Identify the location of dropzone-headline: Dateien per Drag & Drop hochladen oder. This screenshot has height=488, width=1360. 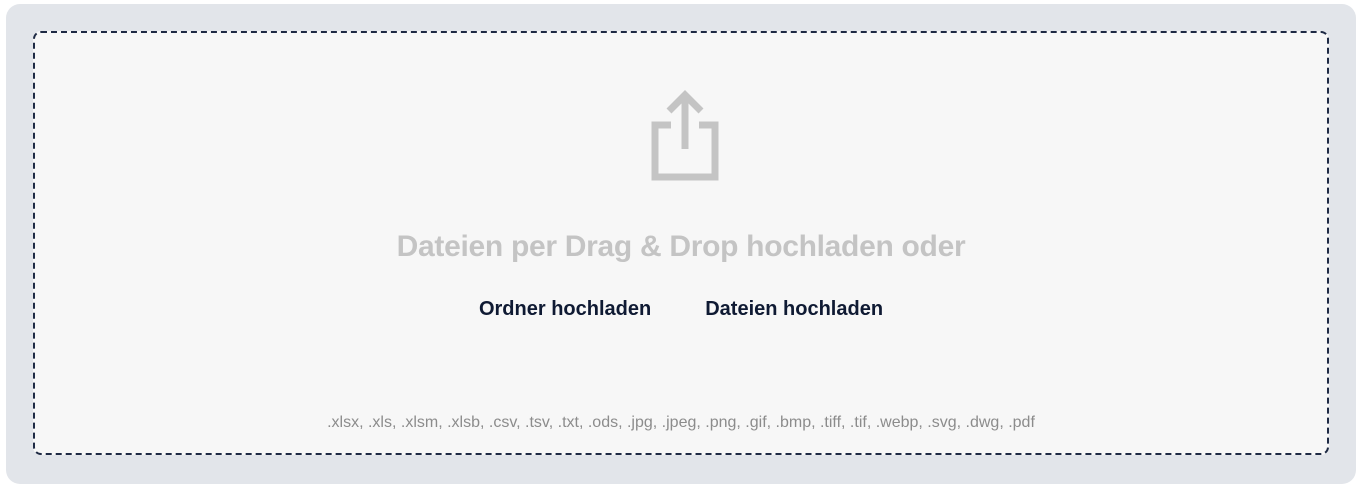
(681, 246).